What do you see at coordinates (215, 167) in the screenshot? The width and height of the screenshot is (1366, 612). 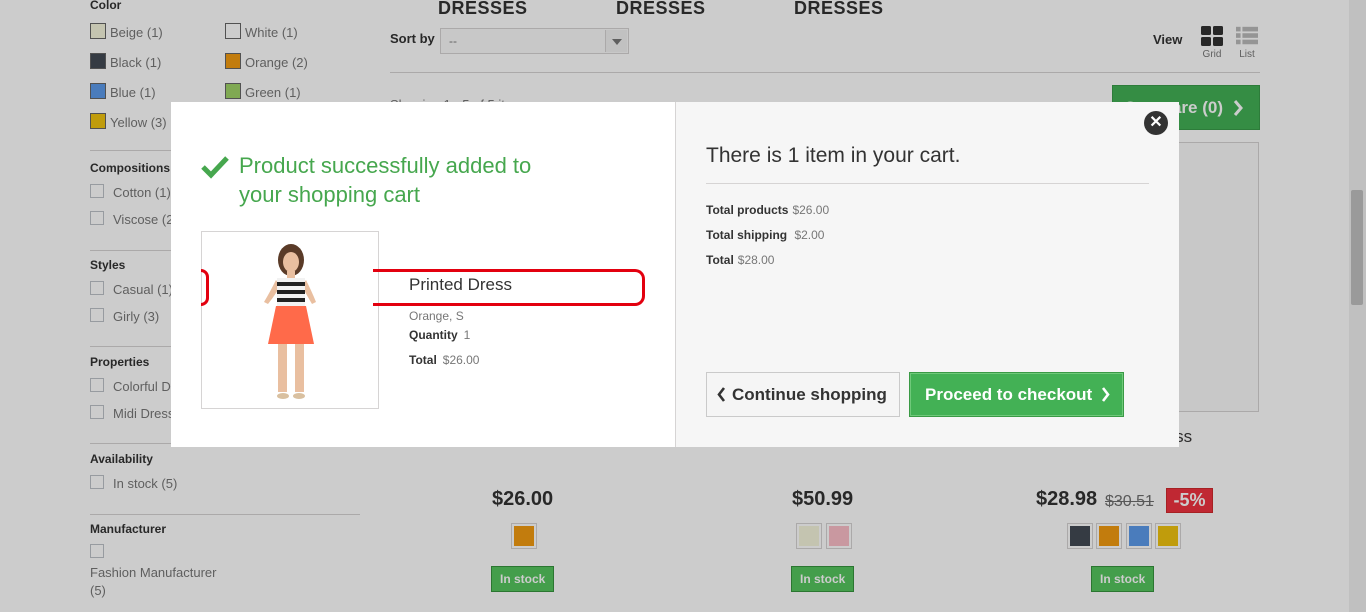 I see `checkmark-icon` at bounding box center [215, 167].